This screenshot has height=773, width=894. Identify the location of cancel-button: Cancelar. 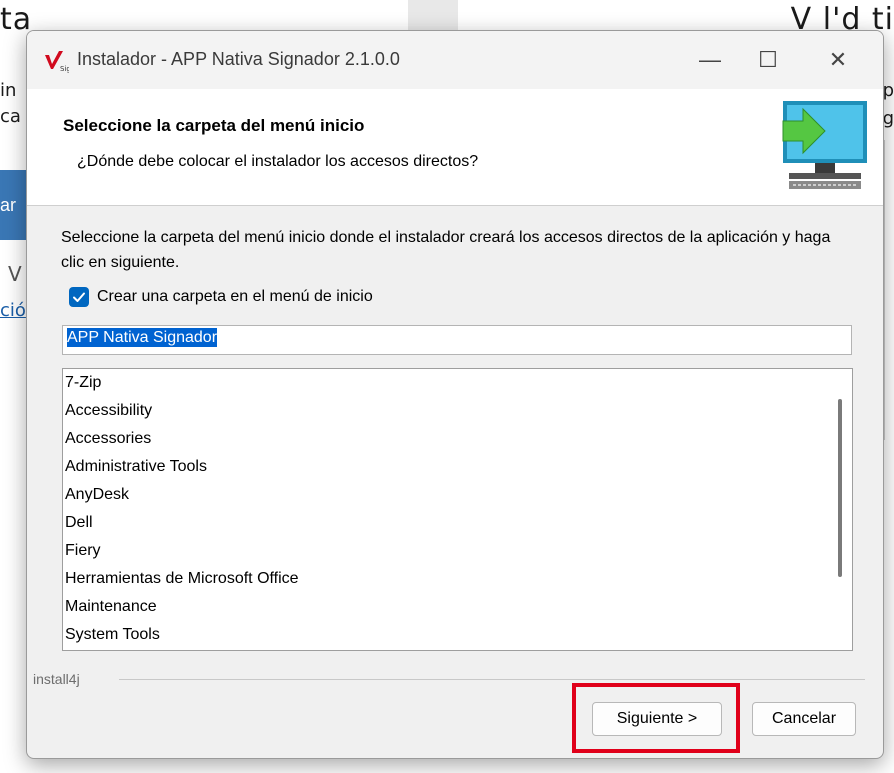
(804, 719).